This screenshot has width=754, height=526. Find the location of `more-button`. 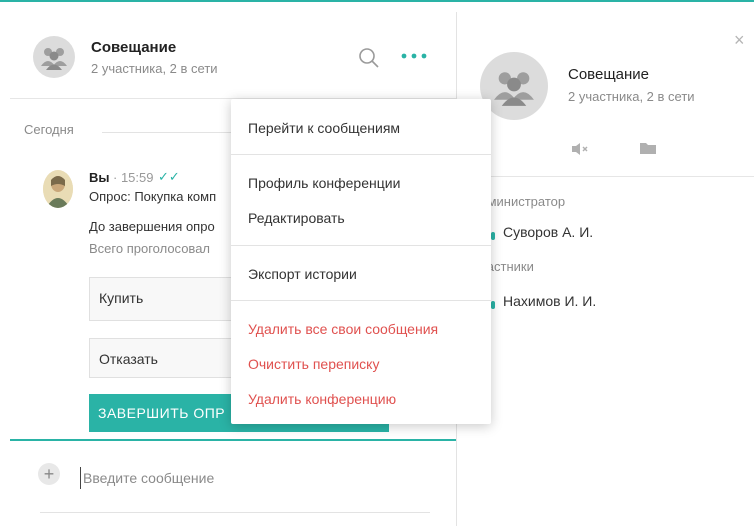

more-button is located at coordinates (416, 57).